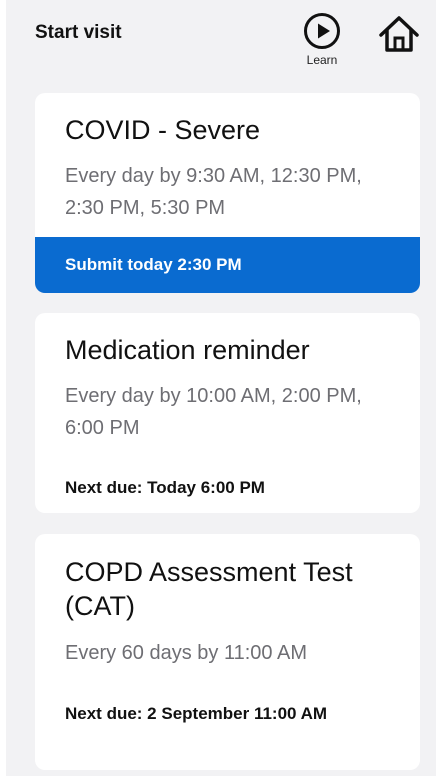  What do you see at coordinates (78, 33) in the screenshot?
I see `start-visit-button: Start visit` at bounding box center [78, 33].